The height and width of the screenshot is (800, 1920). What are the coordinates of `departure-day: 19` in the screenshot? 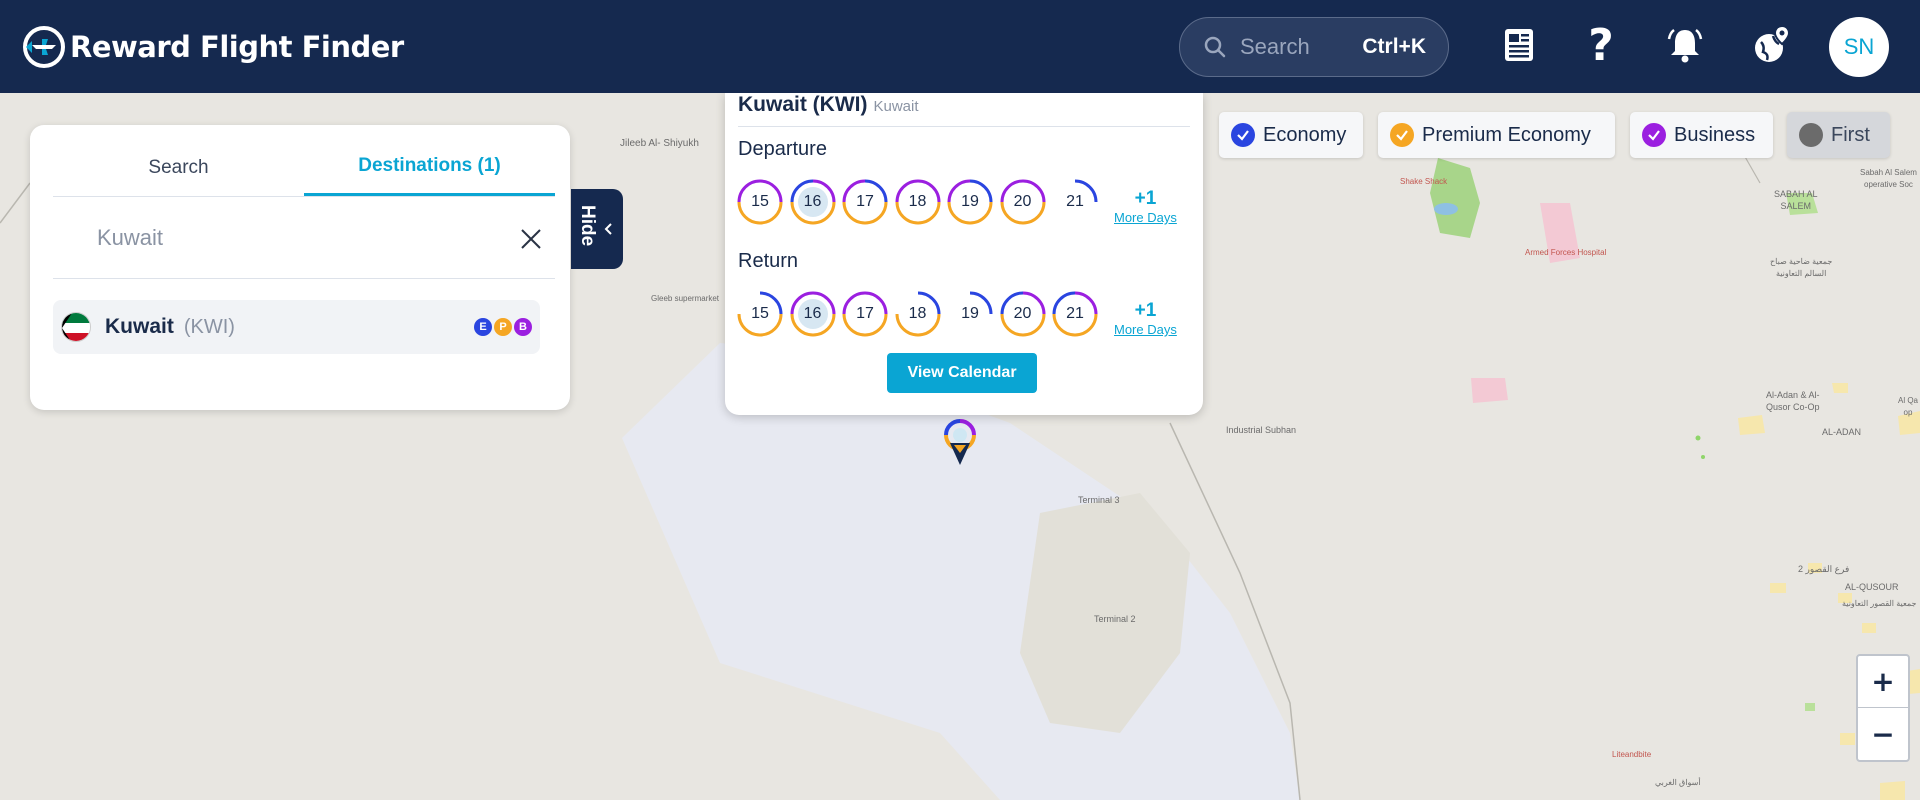 It's located at (970, 202).